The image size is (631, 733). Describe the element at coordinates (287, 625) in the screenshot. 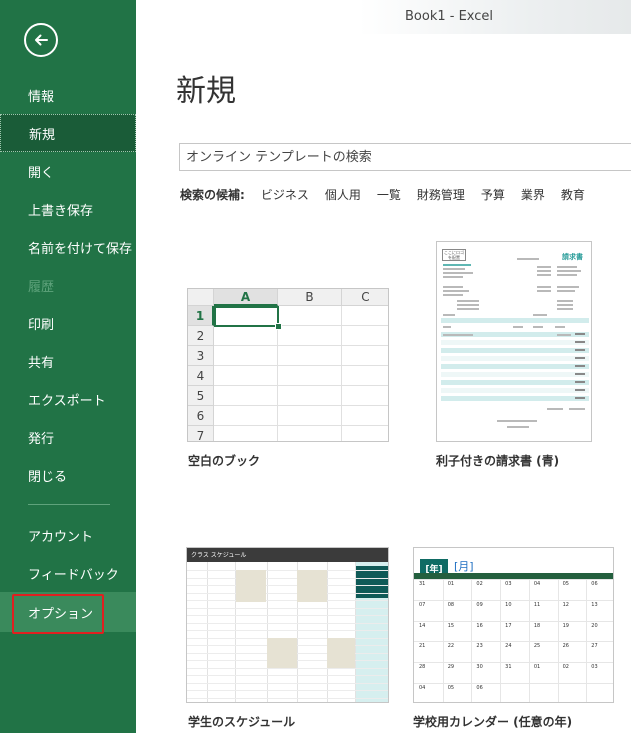

I see `template-student-schedule-thumbnail: クラス スケジュール` at that location.